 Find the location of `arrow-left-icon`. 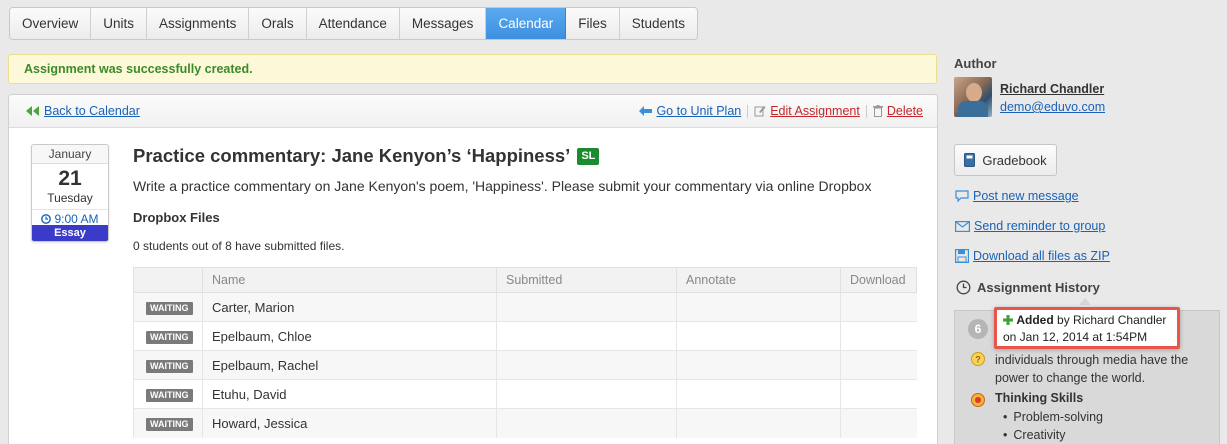

arrow-left-icon is located at coordinates (646, 111).